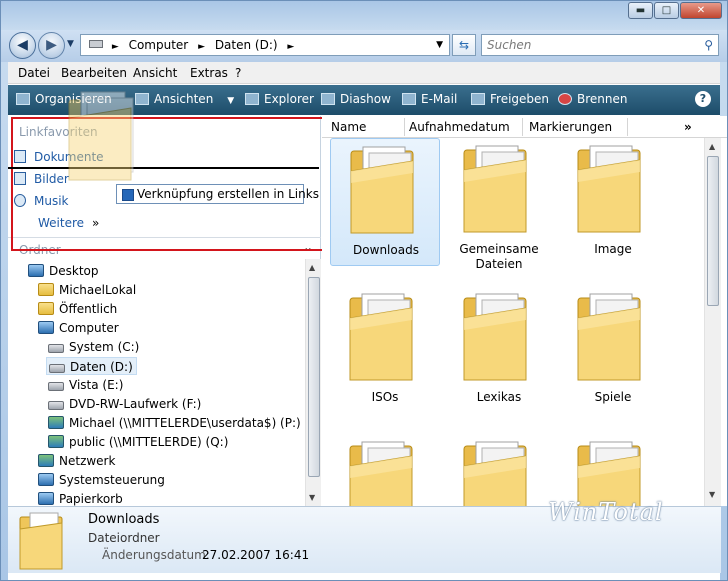  I want to click on refresh-icon: ⇆, so click(464, 45).